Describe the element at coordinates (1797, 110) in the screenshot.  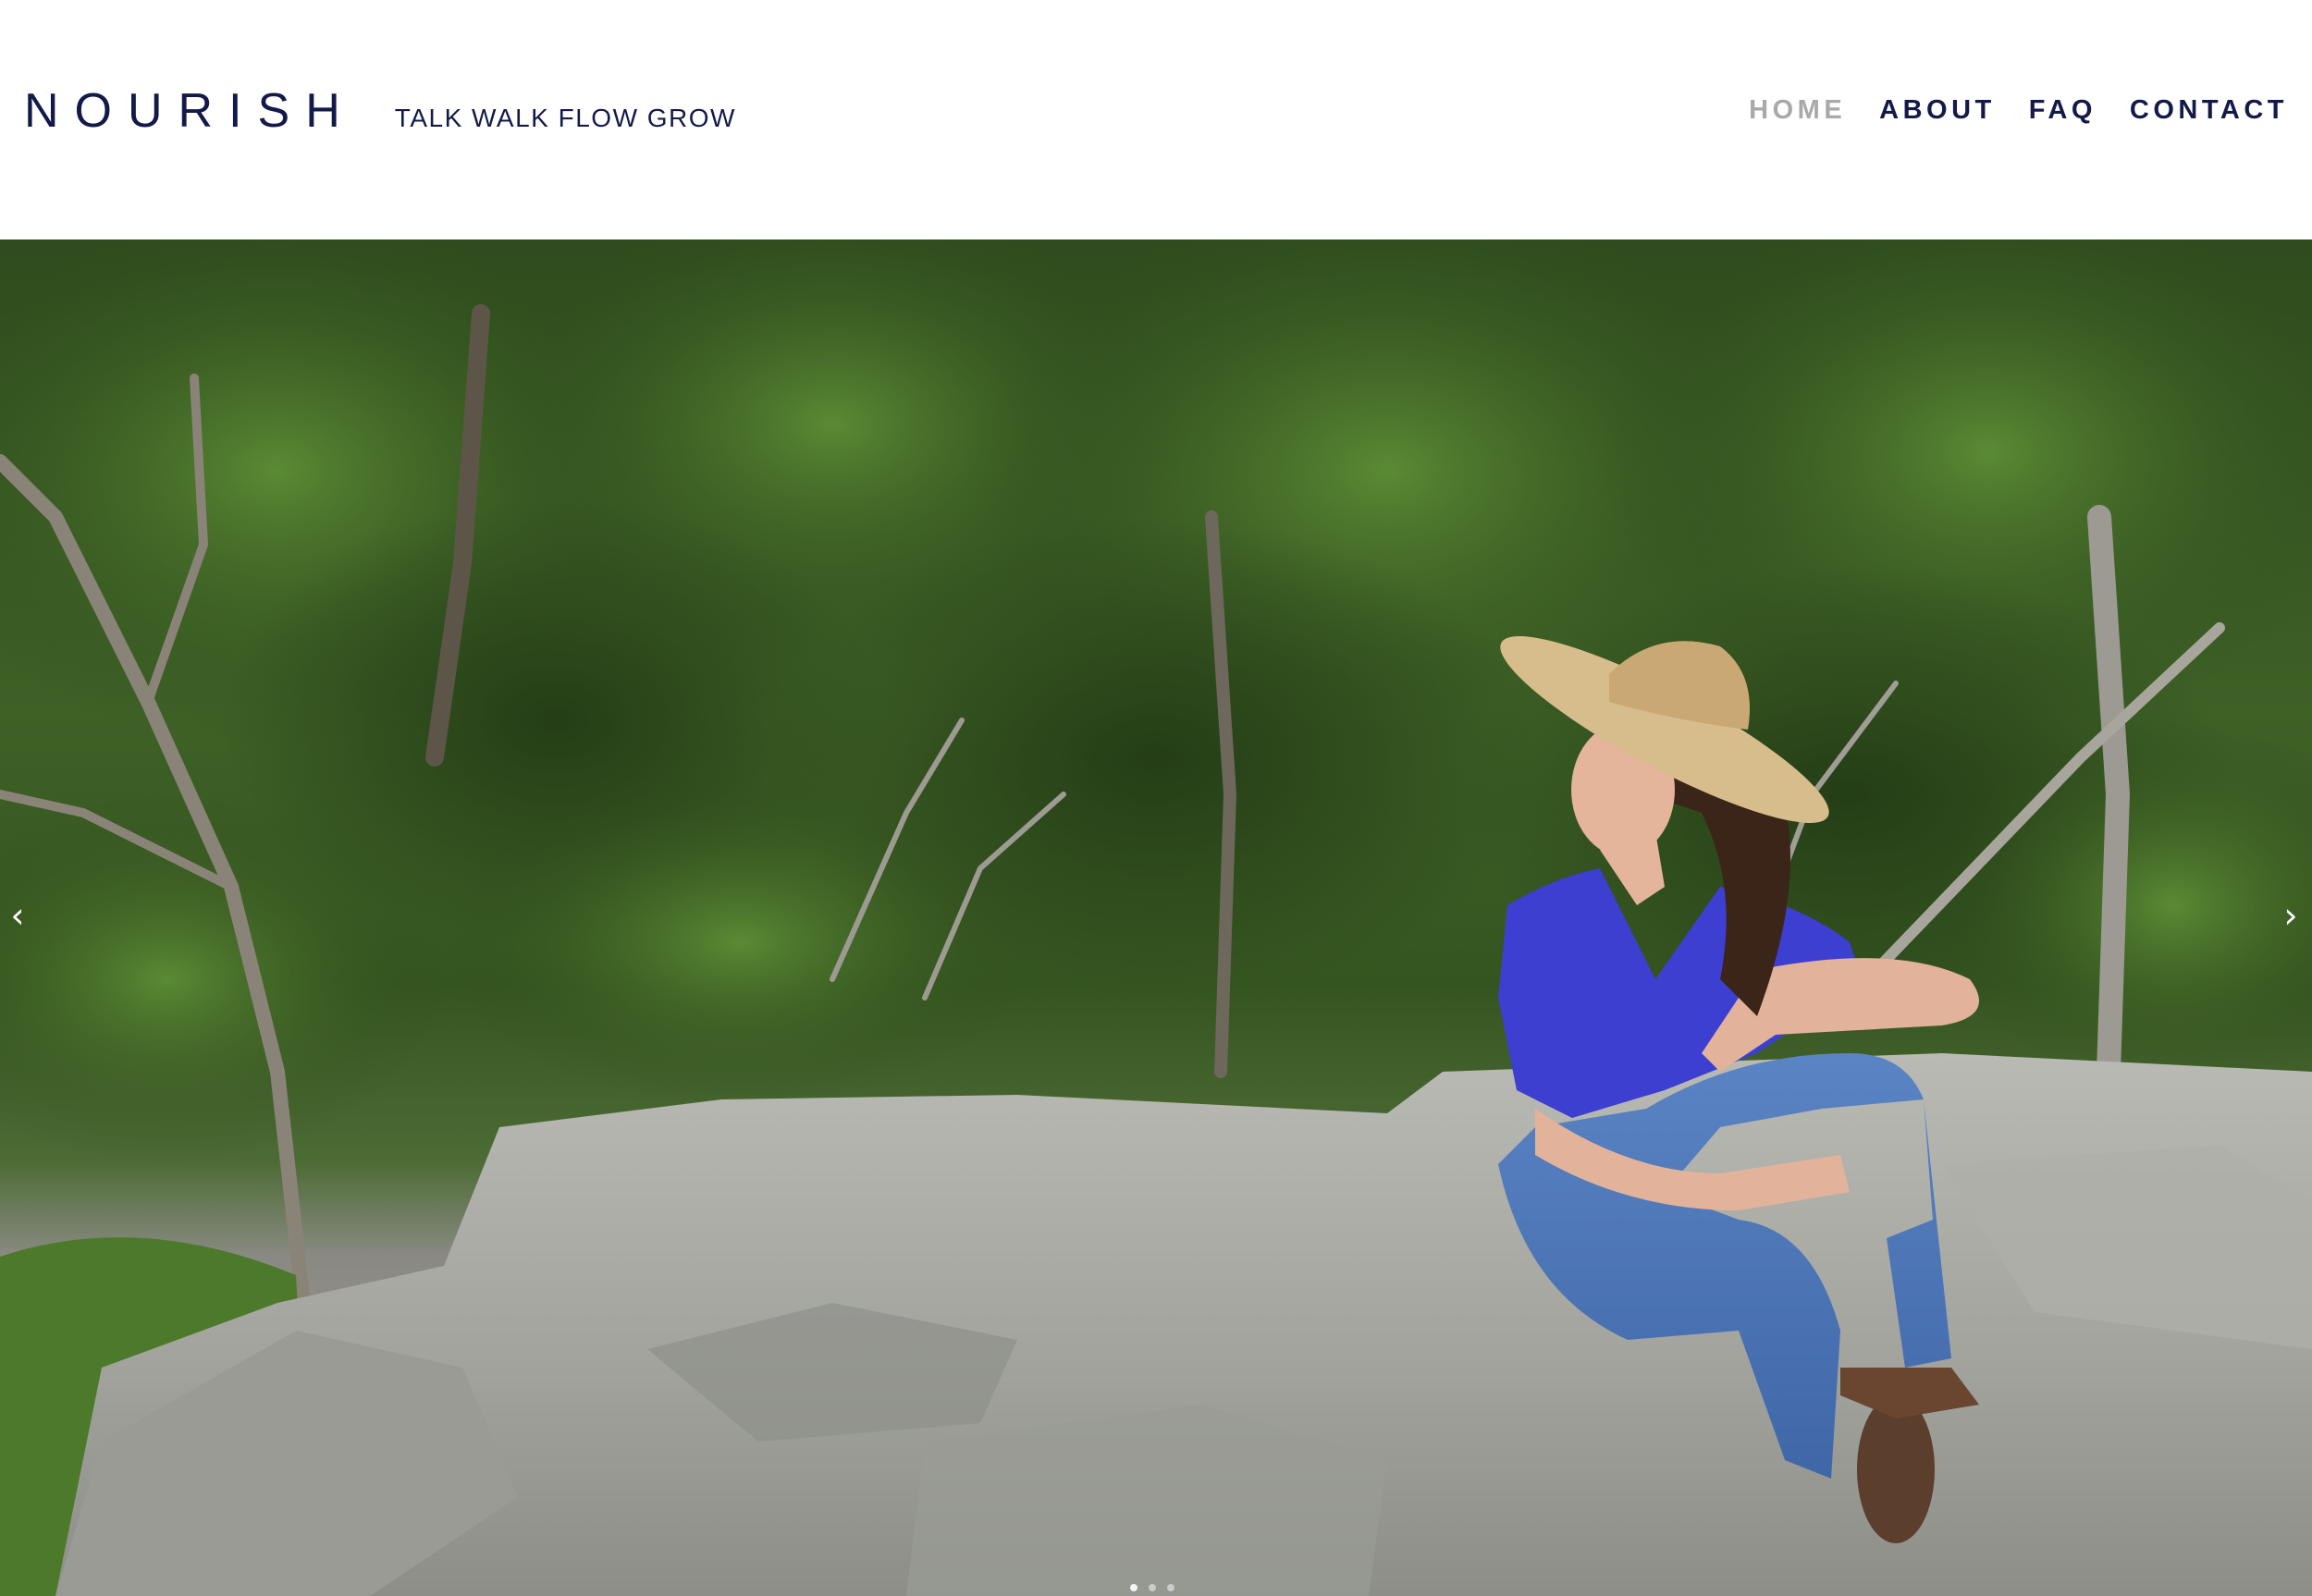
I see `nav-home-link: HOME` at that location.